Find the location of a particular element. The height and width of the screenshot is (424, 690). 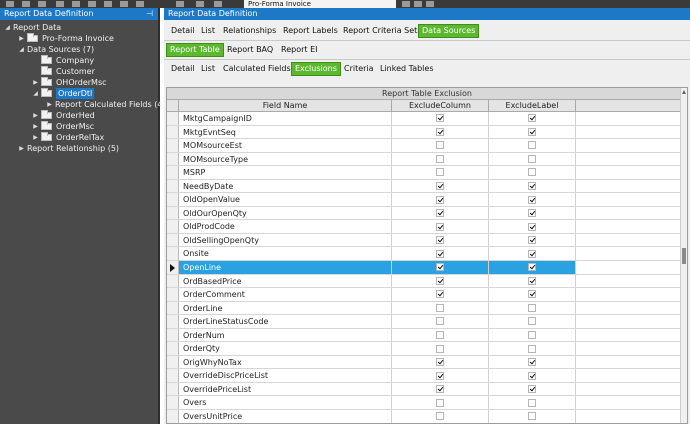

table-row: OldProdCode is located at coordinates (427, 227).